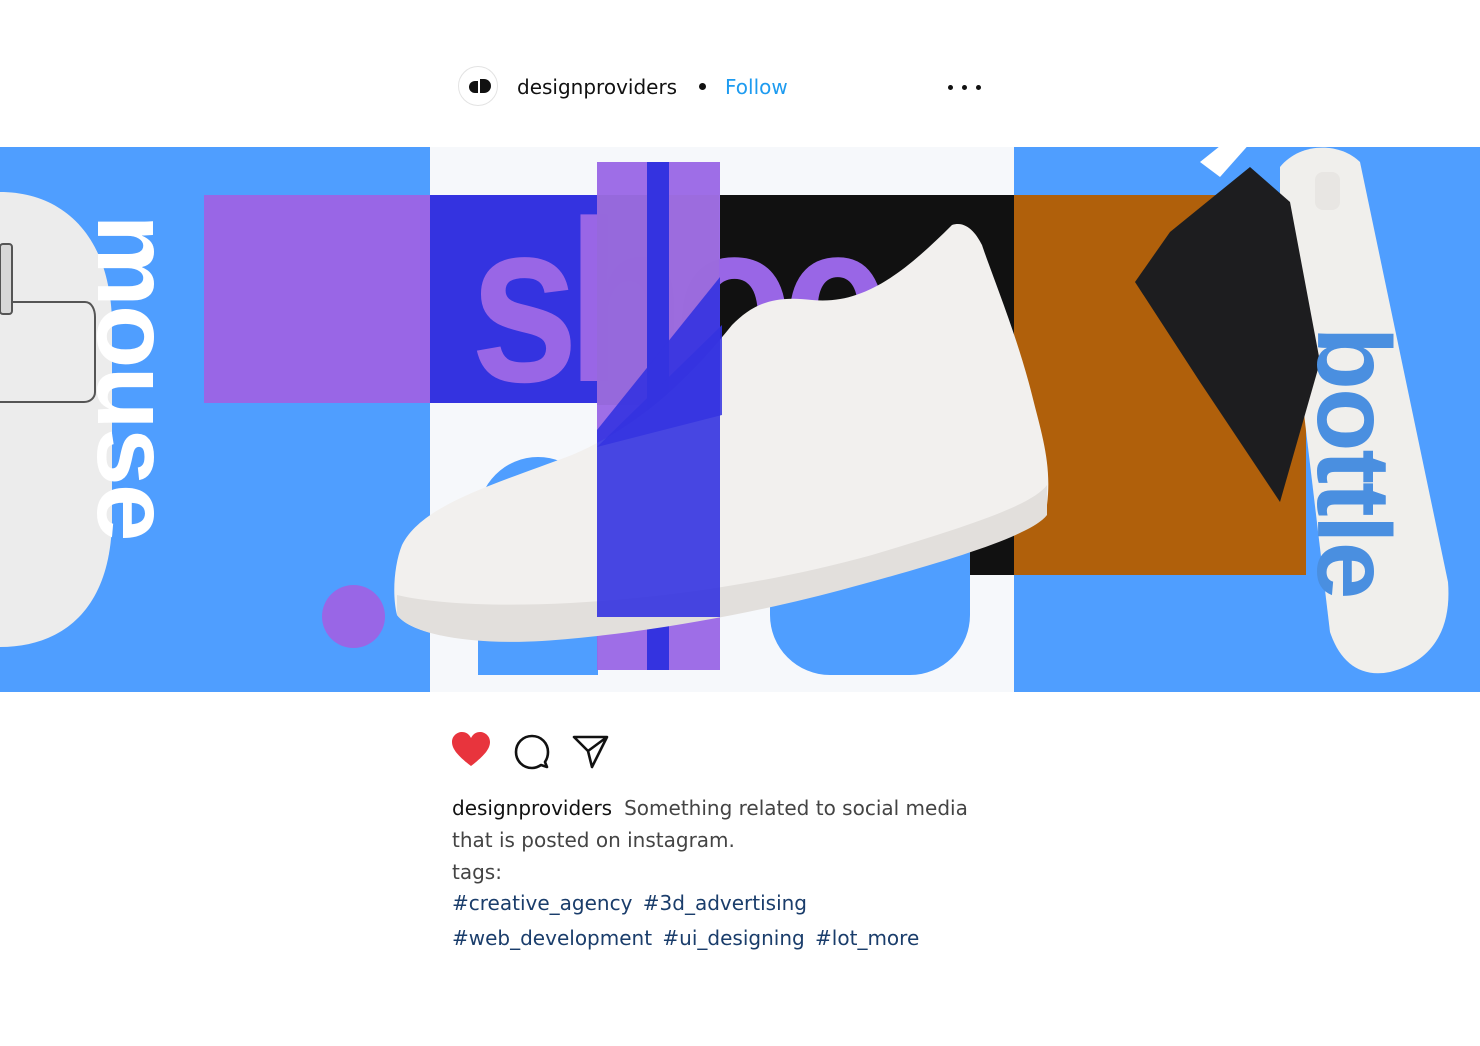  I want to click on post-actions, so click(542, 752).